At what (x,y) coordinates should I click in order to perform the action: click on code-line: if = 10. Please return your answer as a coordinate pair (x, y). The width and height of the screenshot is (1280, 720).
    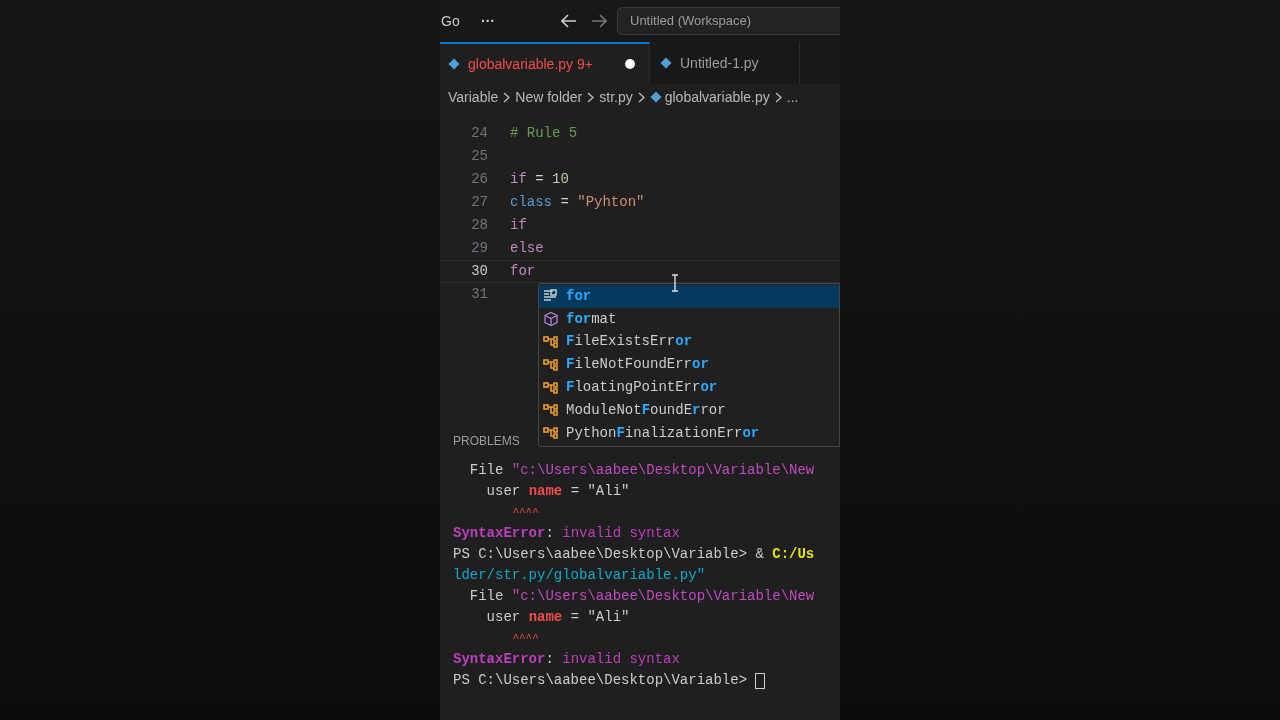
    Looking at the image, I should click on (539, 179).